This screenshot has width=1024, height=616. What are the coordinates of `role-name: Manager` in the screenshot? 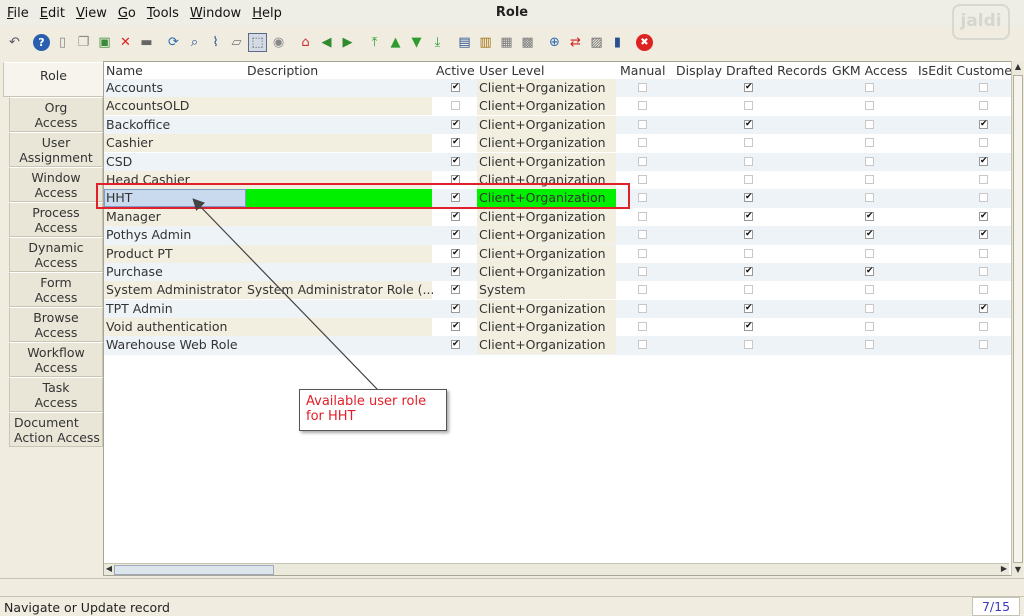 It's located at (176, 216).